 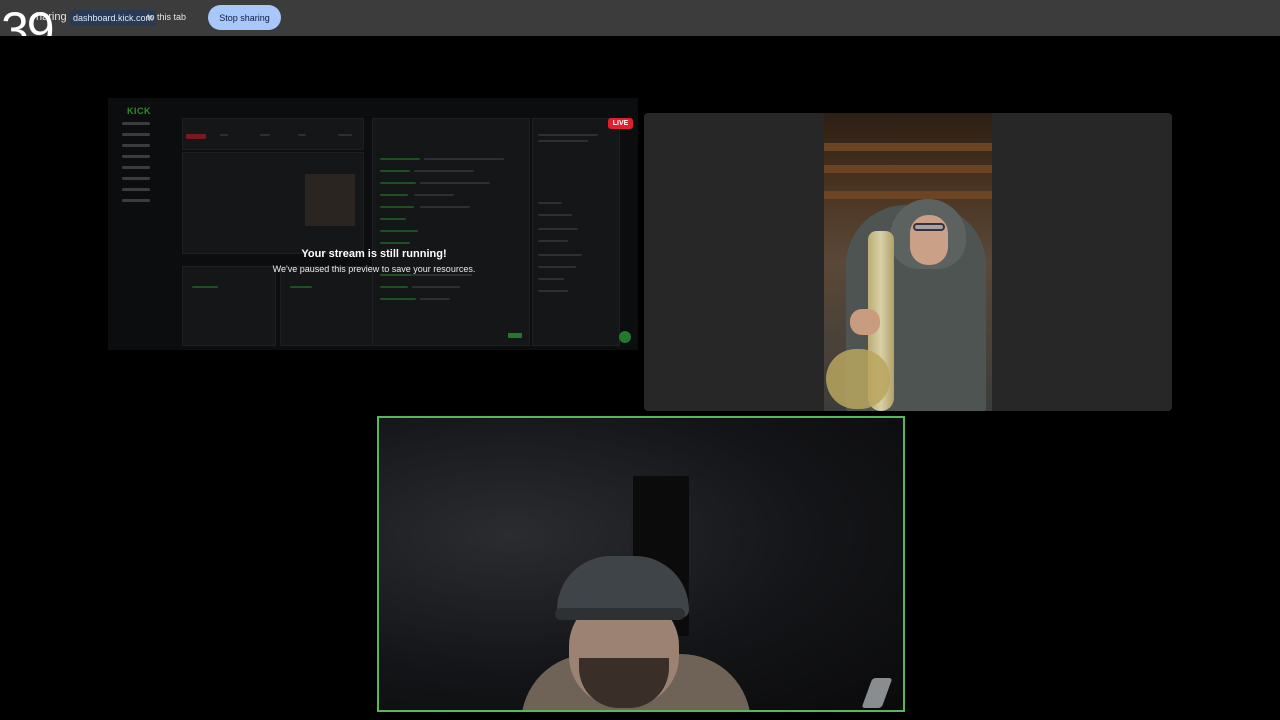 I want to click on guest-camera-feed, so click(x=908, y=262).